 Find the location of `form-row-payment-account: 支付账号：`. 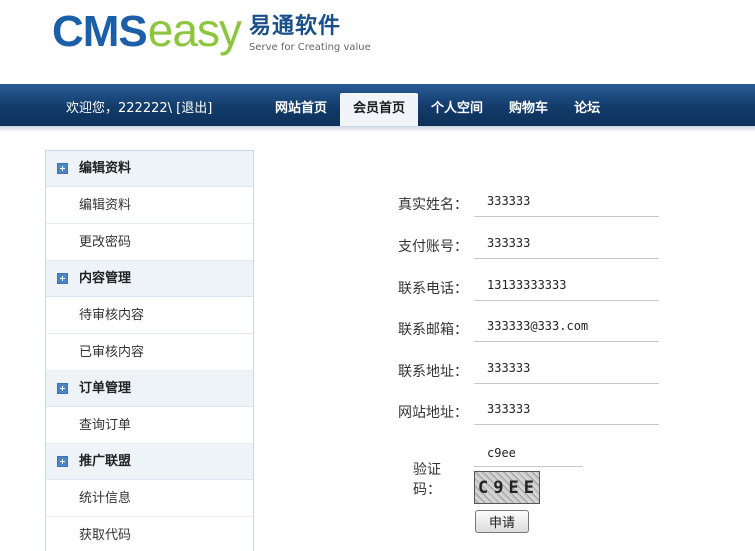

form-row-payment-account: 支付账号： is located at coordinates (530, 243).